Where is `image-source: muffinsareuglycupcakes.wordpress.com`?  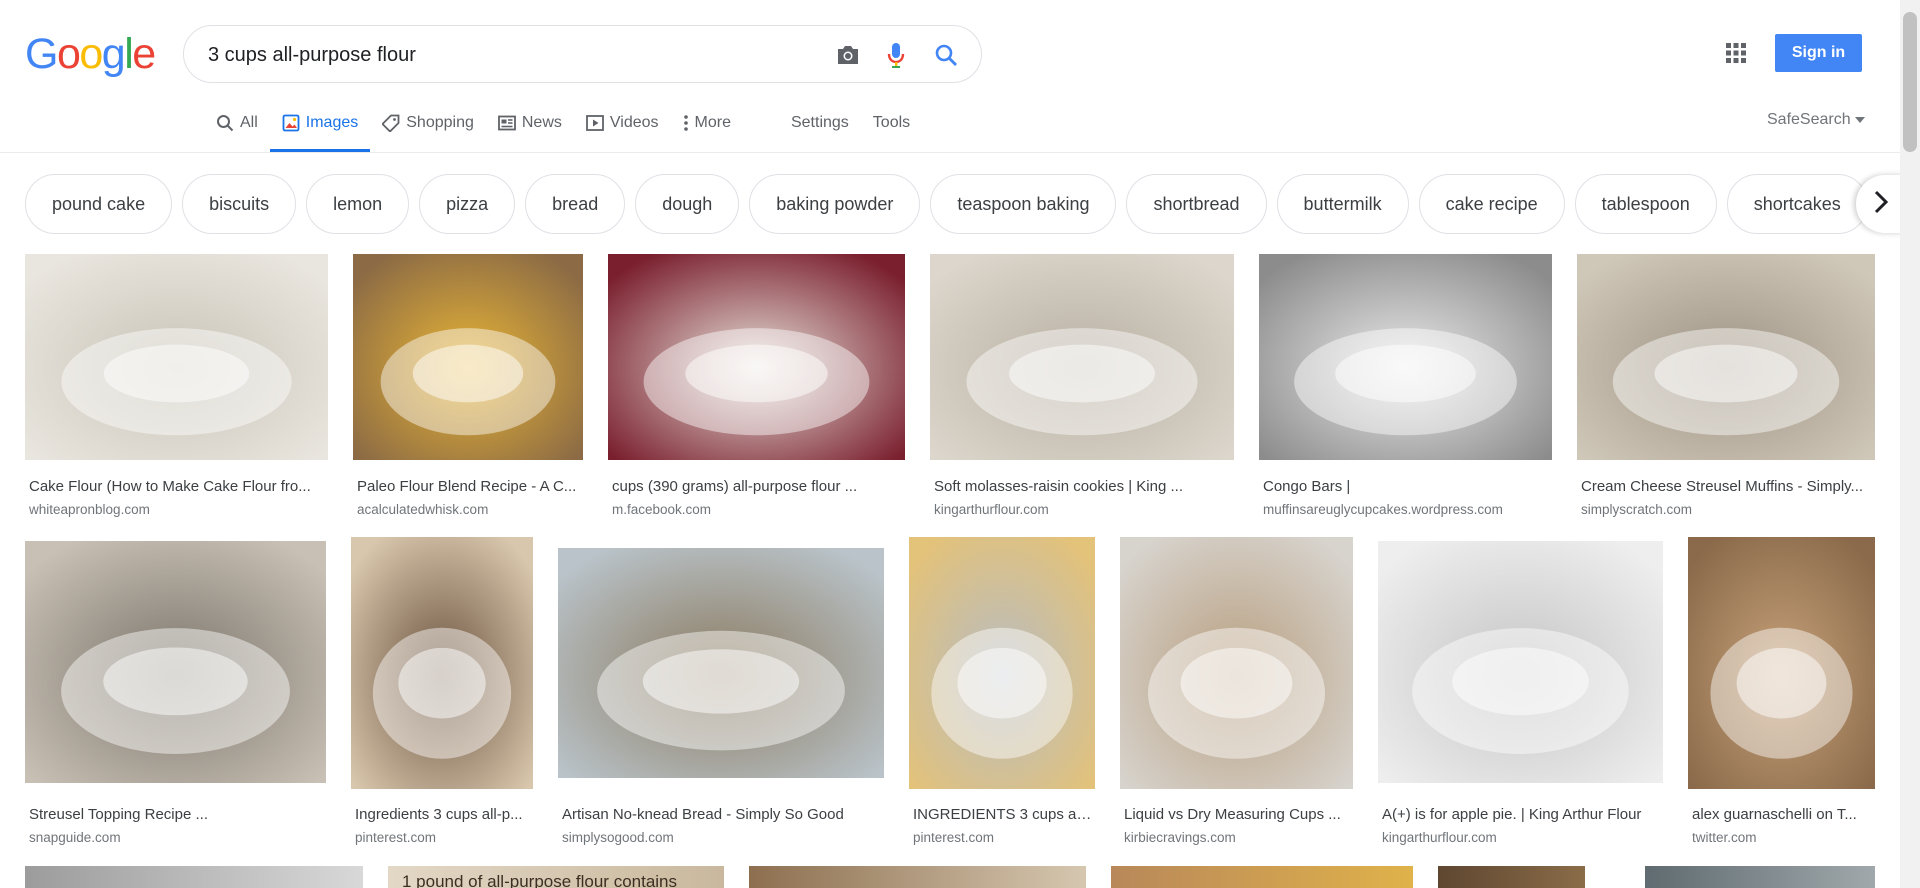 image-source: muffinsareuglycupcakes.wordpress.com is located at coordinates (1406, 509).